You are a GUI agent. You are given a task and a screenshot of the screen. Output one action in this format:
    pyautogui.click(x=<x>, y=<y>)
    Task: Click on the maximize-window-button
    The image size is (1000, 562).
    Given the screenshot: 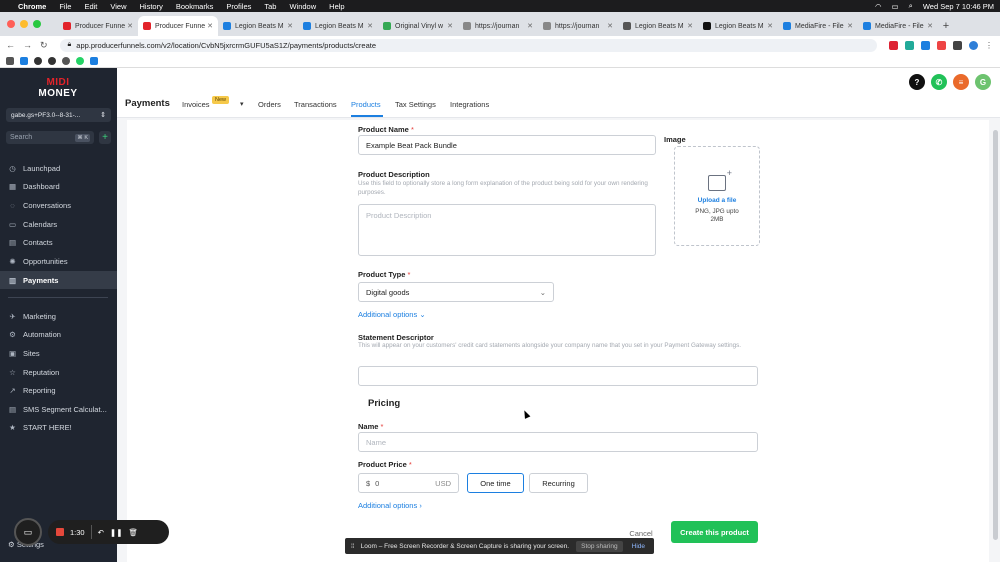 What is the action you would take?
    pyautogui.click(x=37, y=24)
    